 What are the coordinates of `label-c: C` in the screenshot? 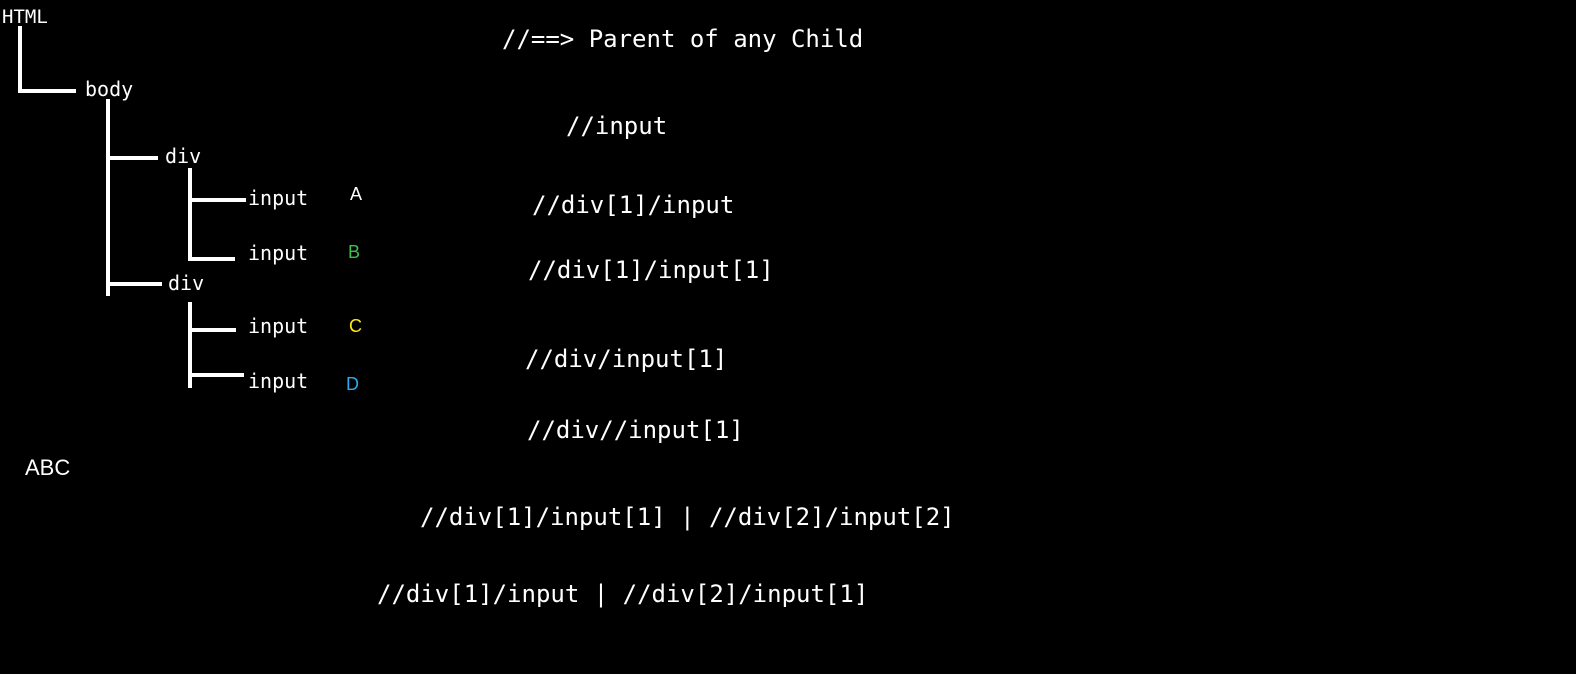 It's located at (355, 326).